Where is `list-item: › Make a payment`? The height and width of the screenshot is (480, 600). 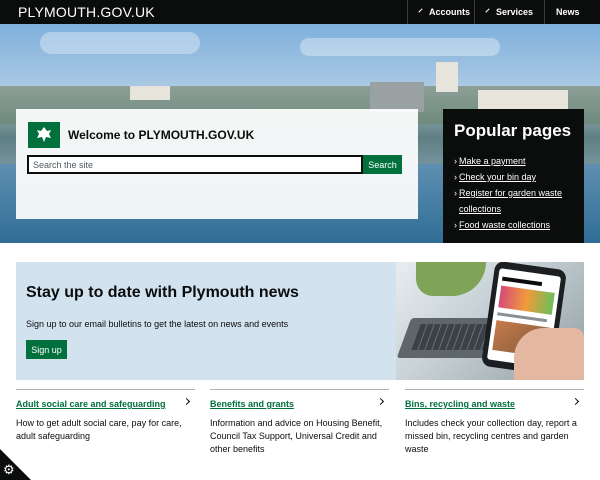
list-item: › Make a payment is located at coordinates (490, 161).